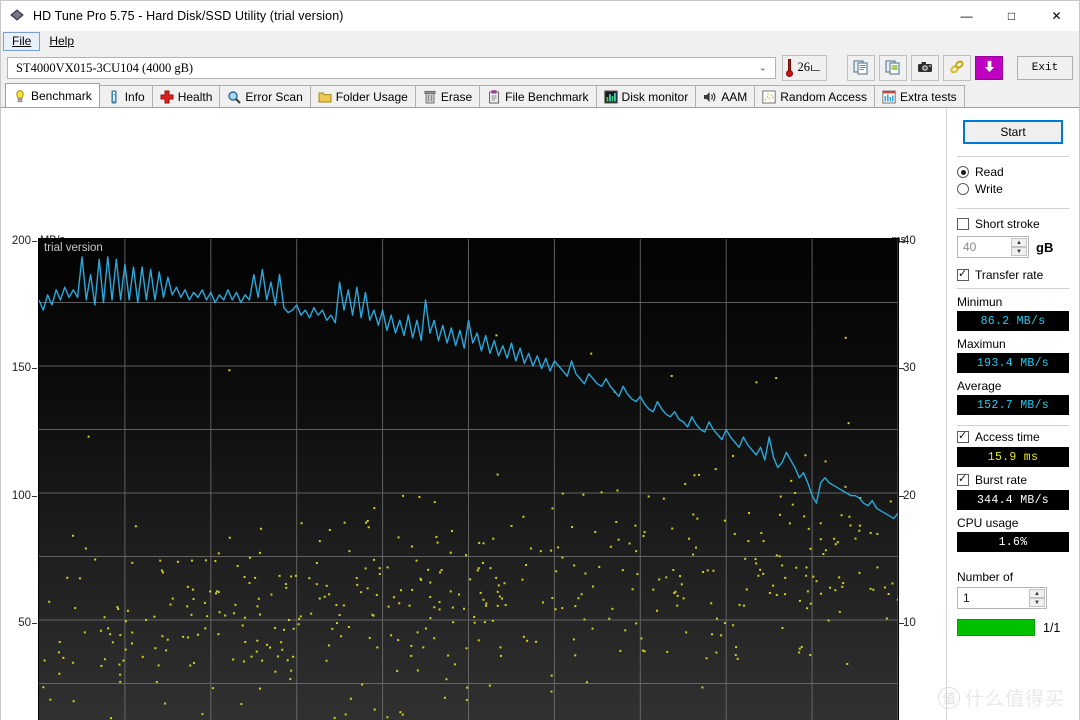 Image resolution: width=1080 pixels, height=720 pixels. What do you see at coordinates (957, 68) in the screenshot?
I see `link-button` at bounding box center [957, 68].